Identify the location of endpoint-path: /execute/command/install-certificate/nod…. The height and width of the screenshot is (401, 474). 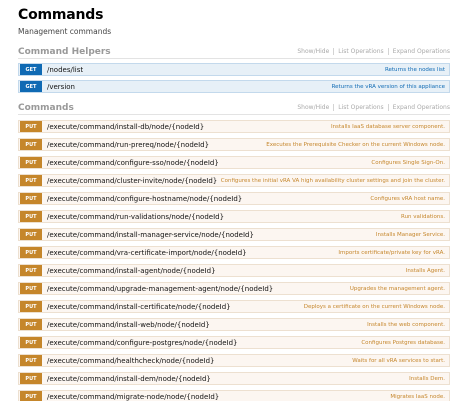
(175, 307).